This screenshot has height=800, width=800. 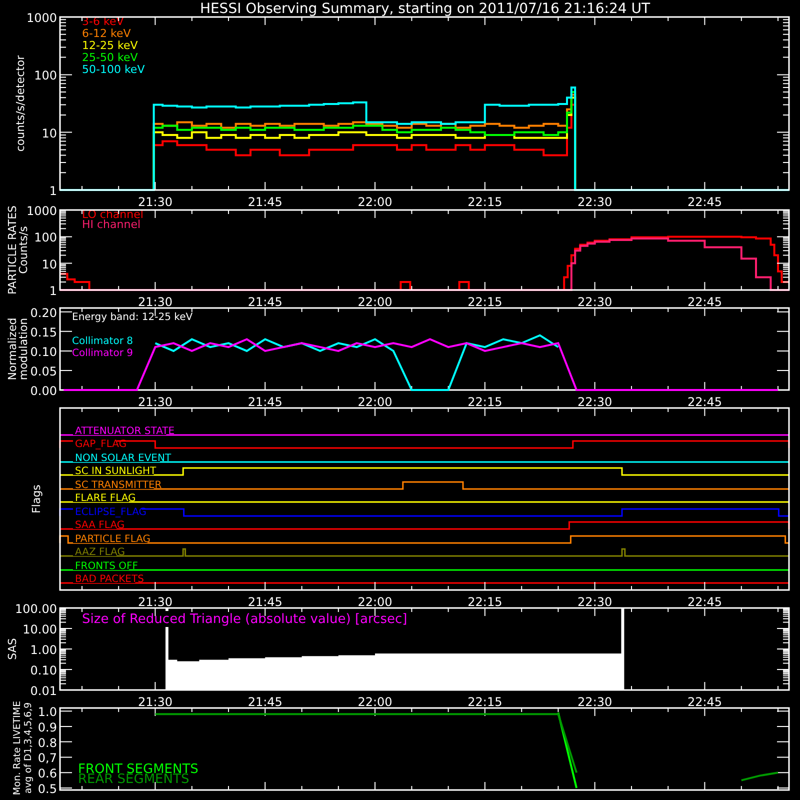 I want to click on tick-label: 100.00, so click(x=36, y=609).